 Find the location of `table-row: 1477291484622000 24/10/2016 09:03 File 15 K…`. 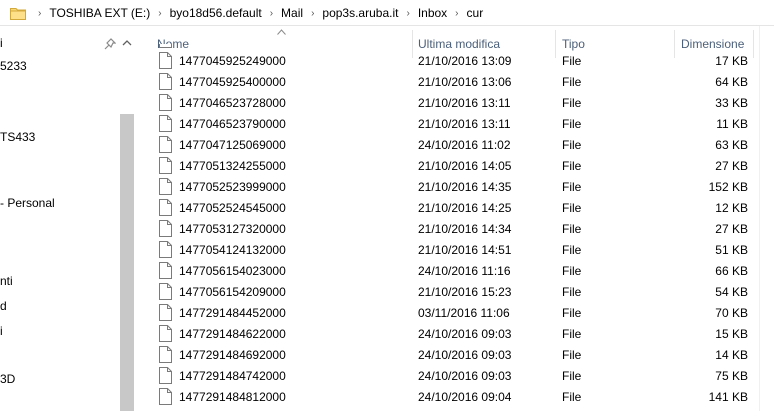

table-row: 1477291484622000 24/10/2016 09:03 File 15 K… is located at coordinates (454, 333).